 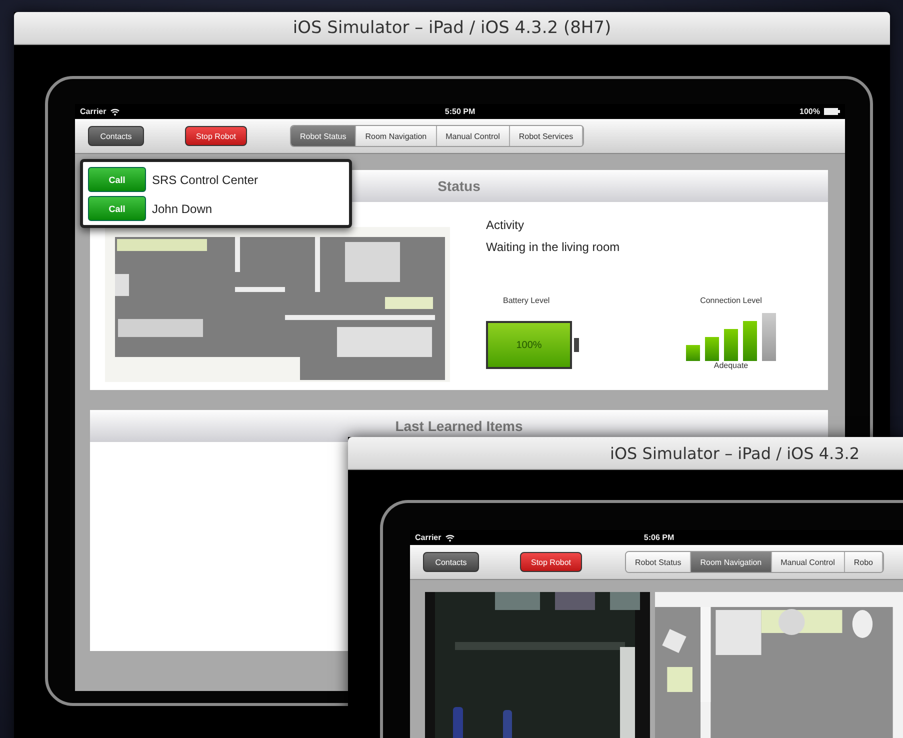 What do you see at coordinates (506, 225) in the screenshot?
I see `activity-label: Activity` at bounding box center [506, 225].